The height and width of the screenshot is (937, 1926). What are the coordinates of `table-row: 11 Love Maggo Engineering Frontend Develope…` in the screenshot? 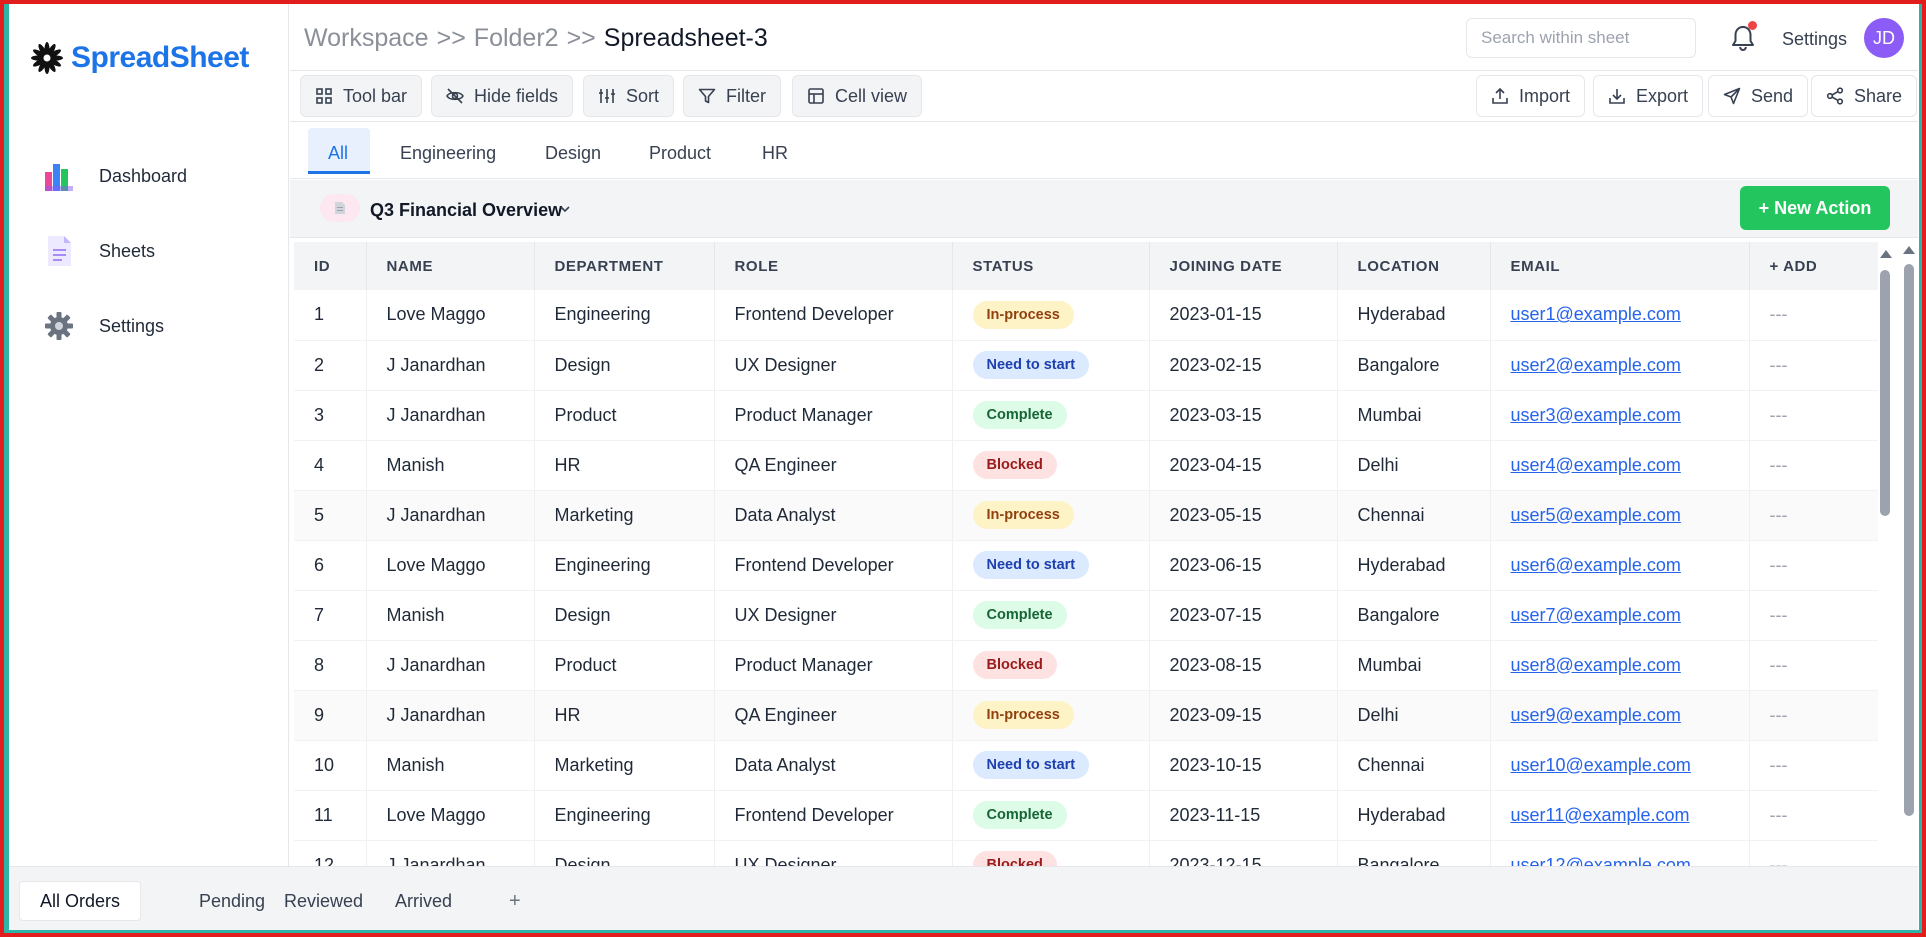 It's located at (1086, 815).